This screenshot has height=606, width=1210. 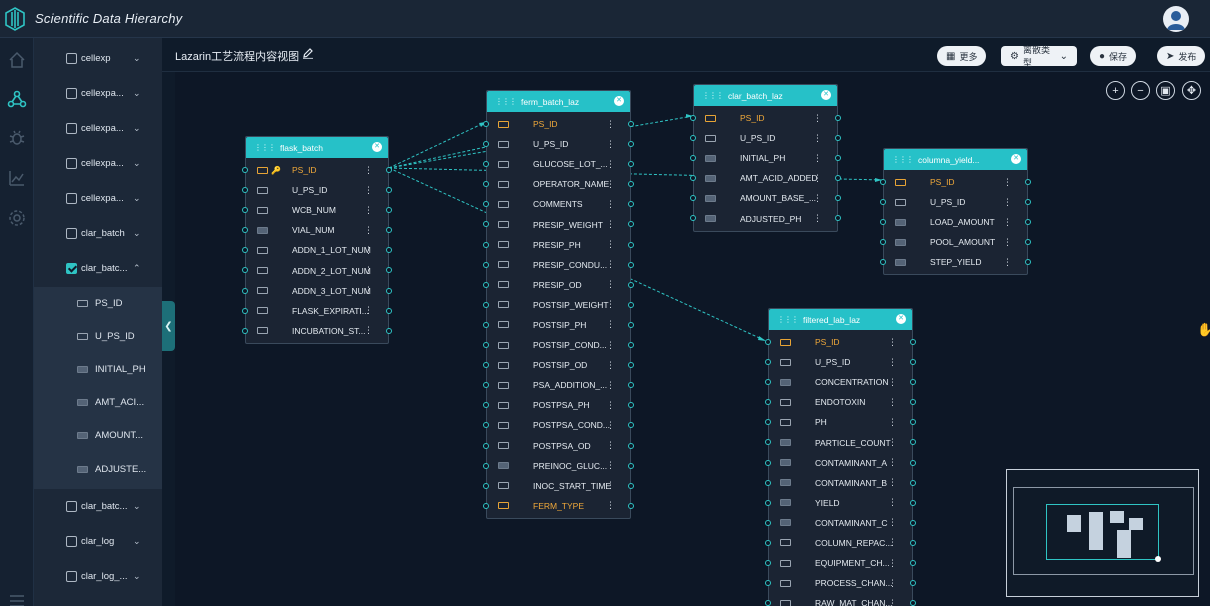 What do you see at coordinates (1115, 90) in the screenshot?
I see `zoom-in-button: +` at bounding box center [1115, 90].